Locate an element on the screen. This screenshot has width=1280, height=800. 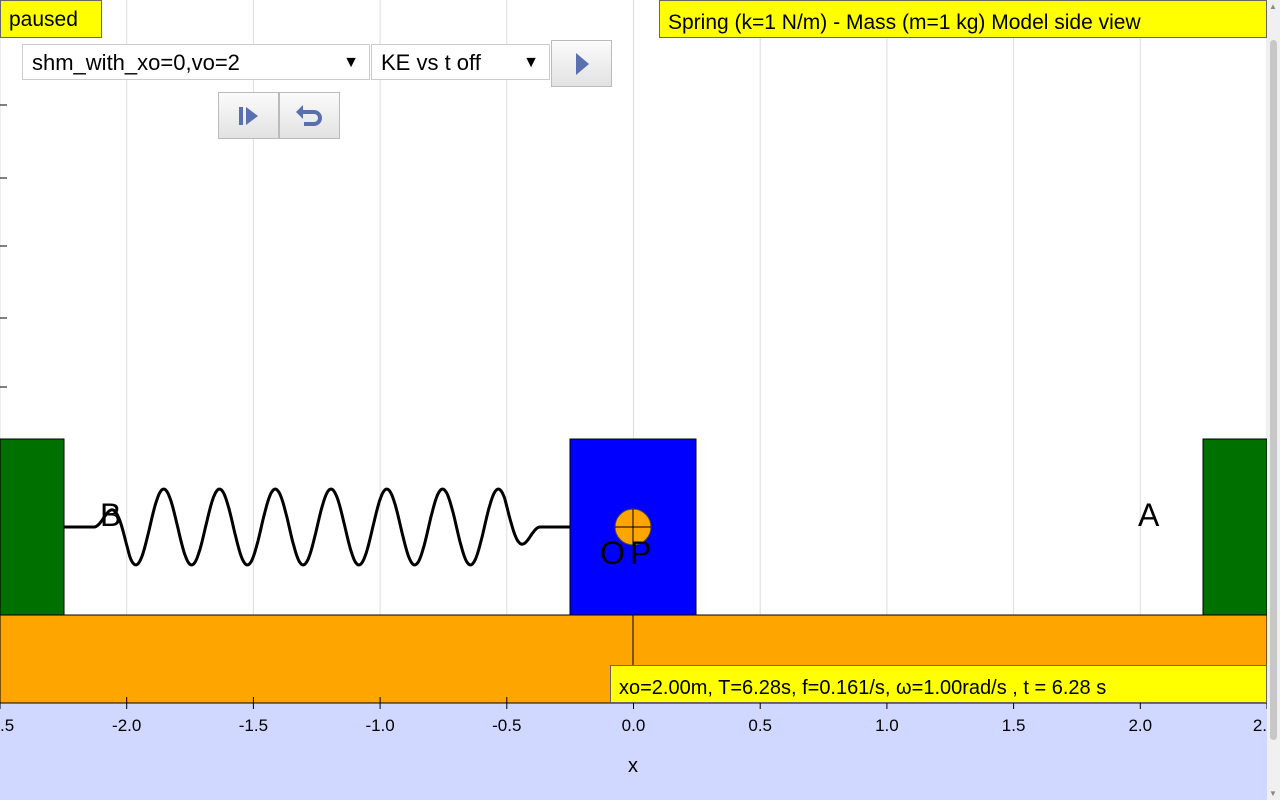
spring is located at coordinates (317, 527).